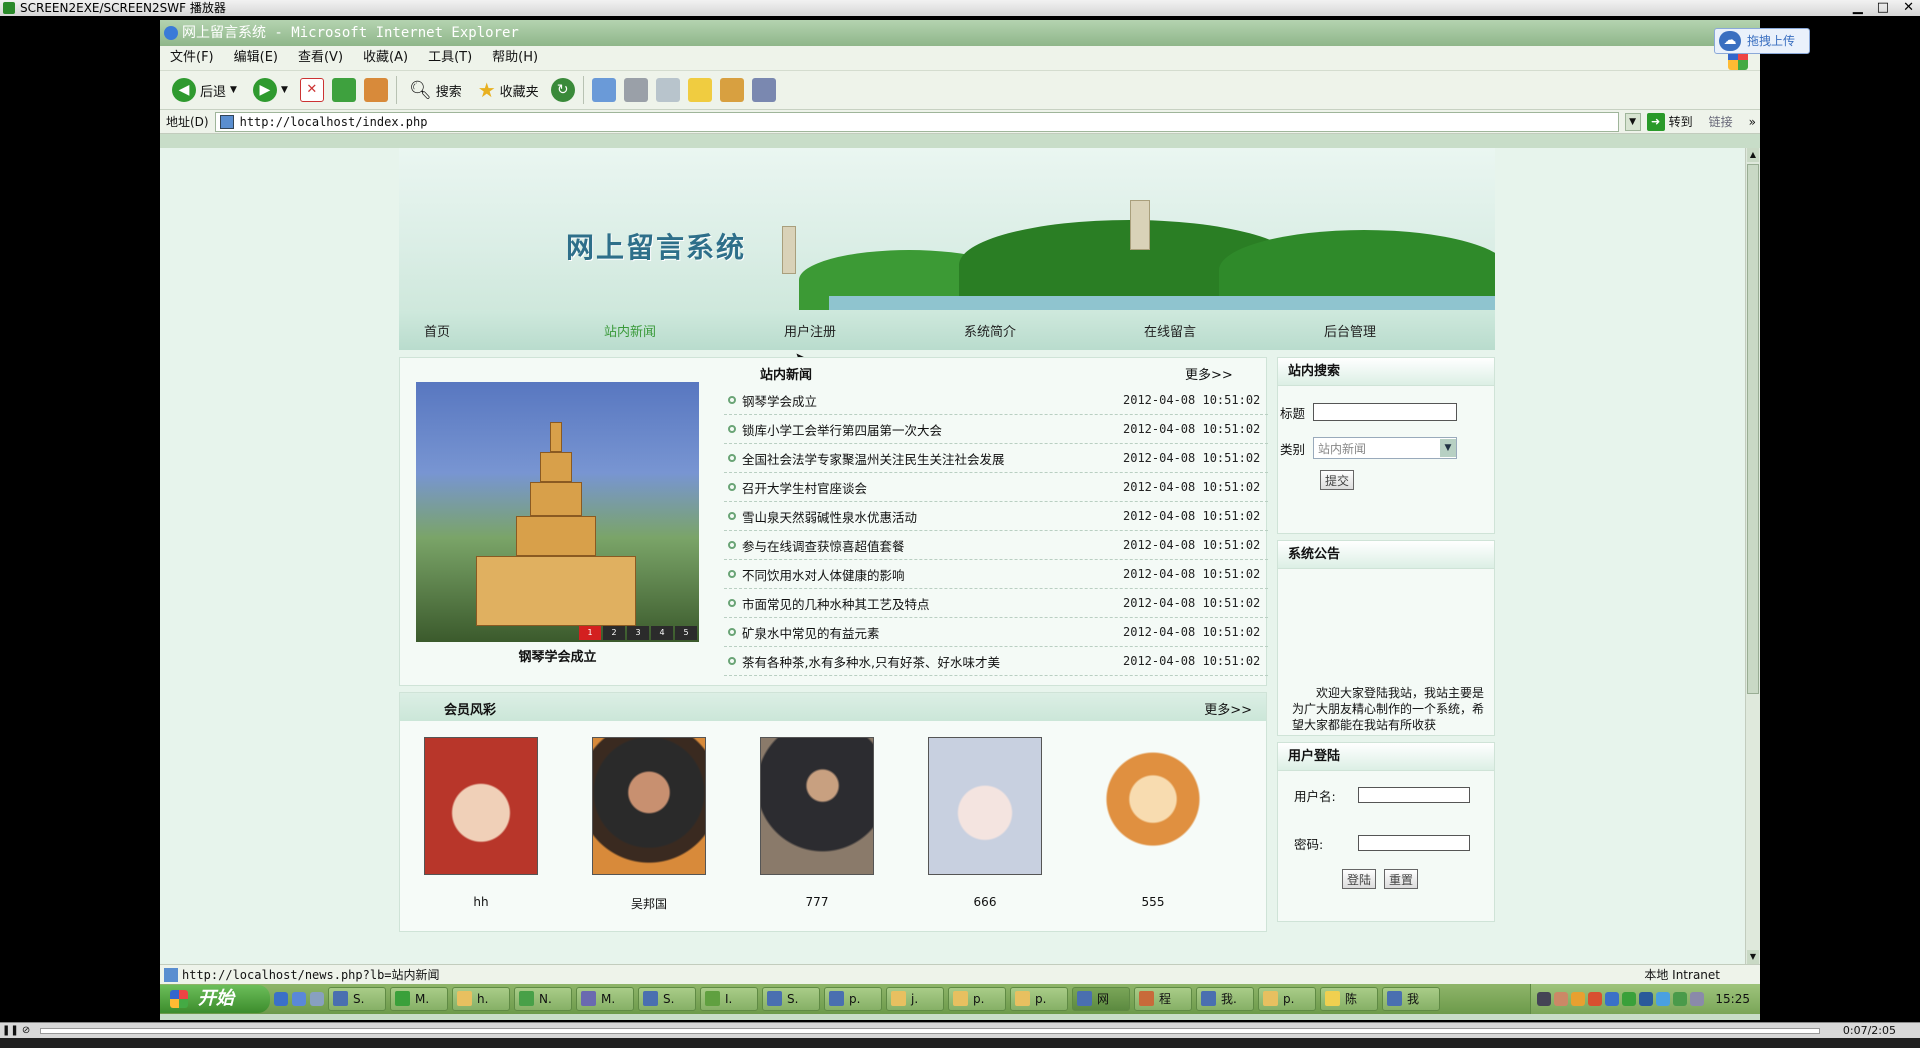 The height and width of the screenshot is (1048, 1920). Describe the element at coordinates (932, 516) in the screenshot. I see `news-title: 雪山泉天然弱碱性泉水优惠活动` at that location.